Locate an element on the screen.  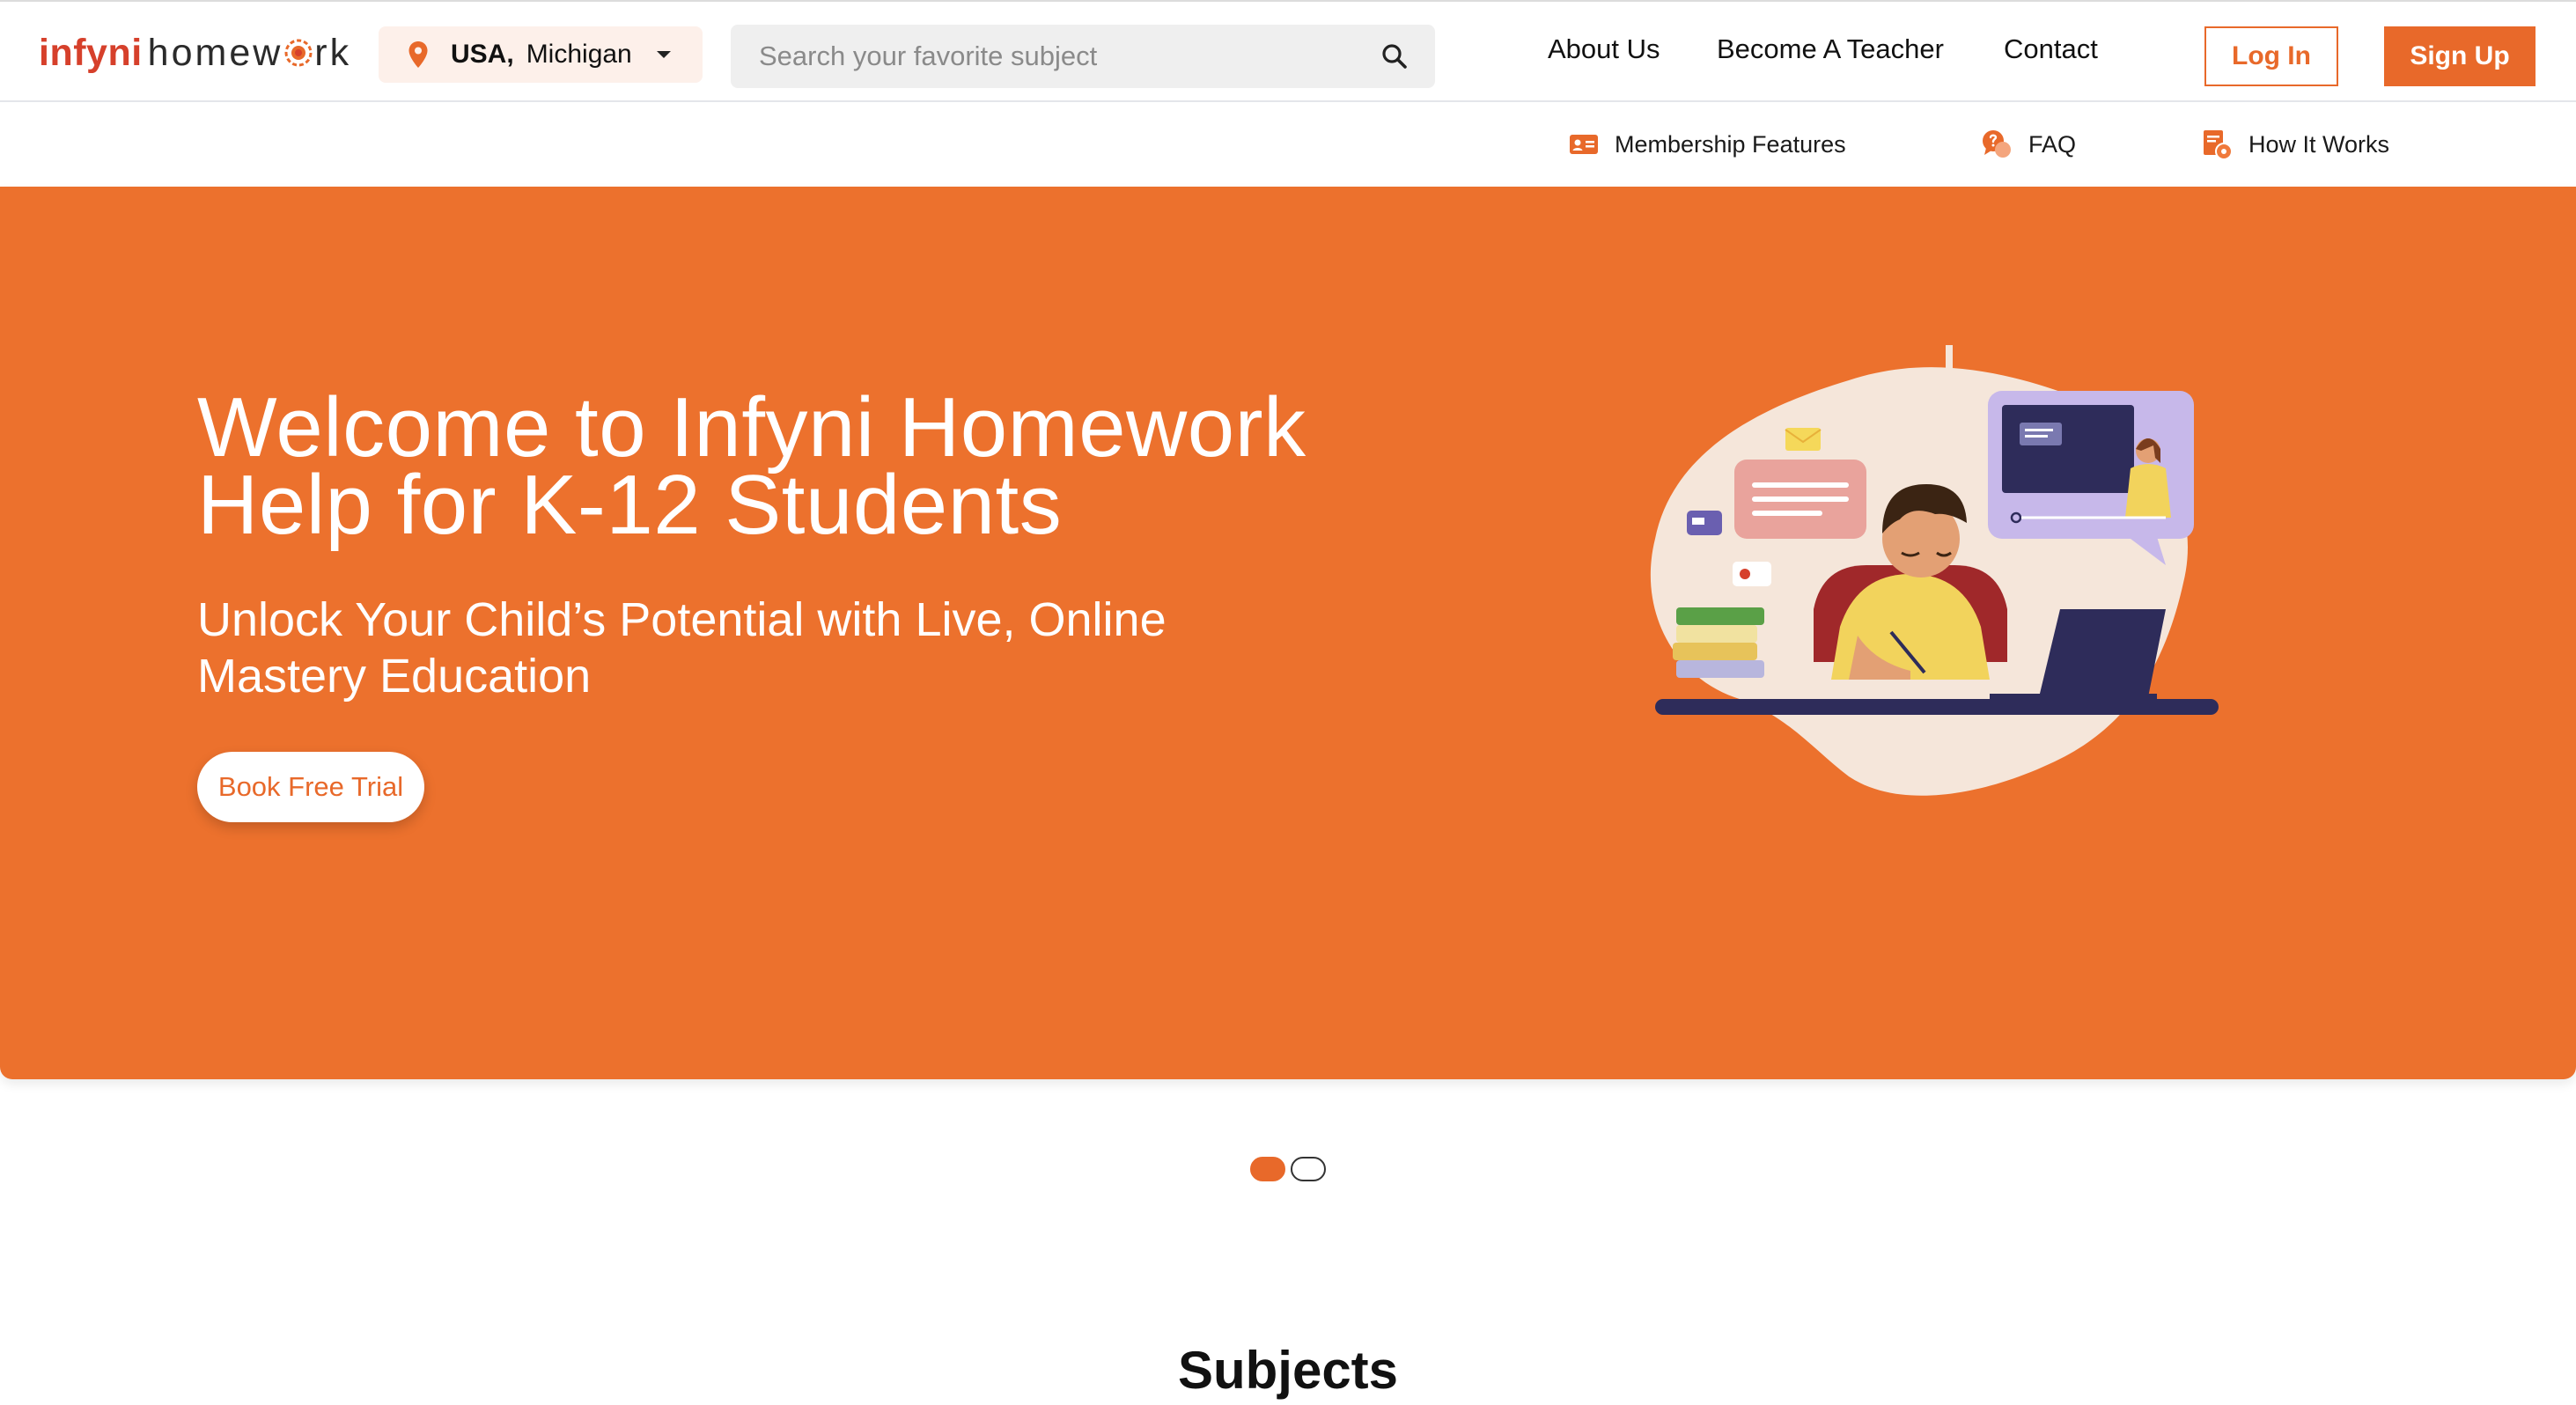
signup-button: Sign Up is located at coordinates (2460, 56).